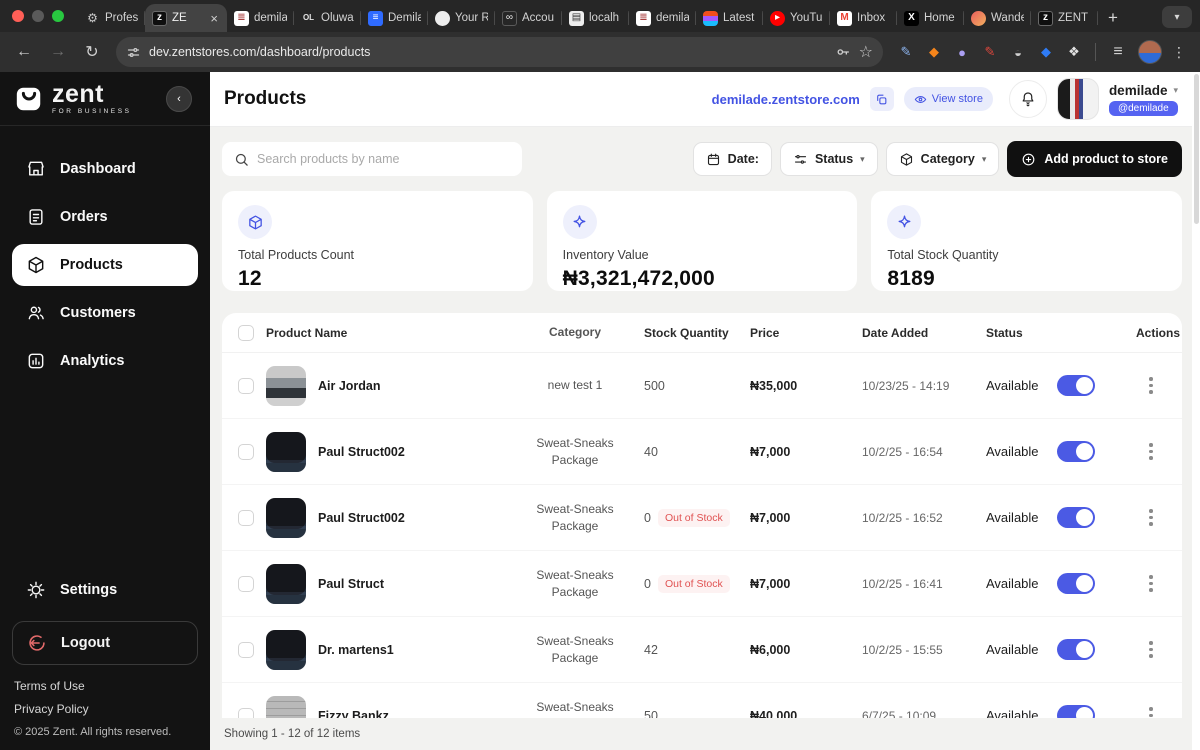 This screenshot has height=750, width=1200. What do you see at coordinates (1074, 52) in the screenshot?
I see `extension-icon: ❖` at bounding box center [1074, 52].